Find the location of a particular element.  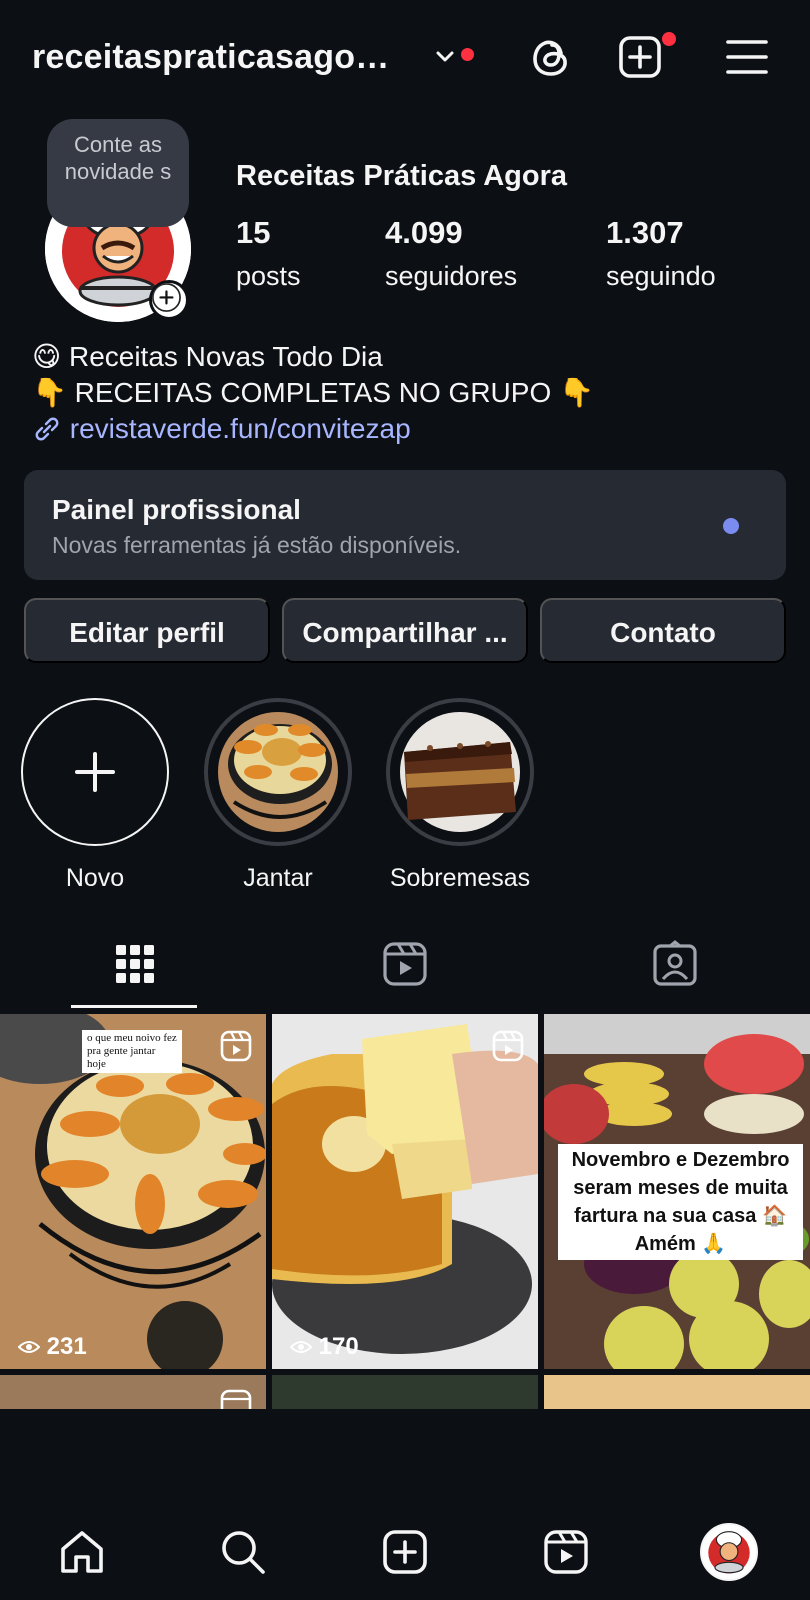

create-icon is located at coordinates (405, 1552).